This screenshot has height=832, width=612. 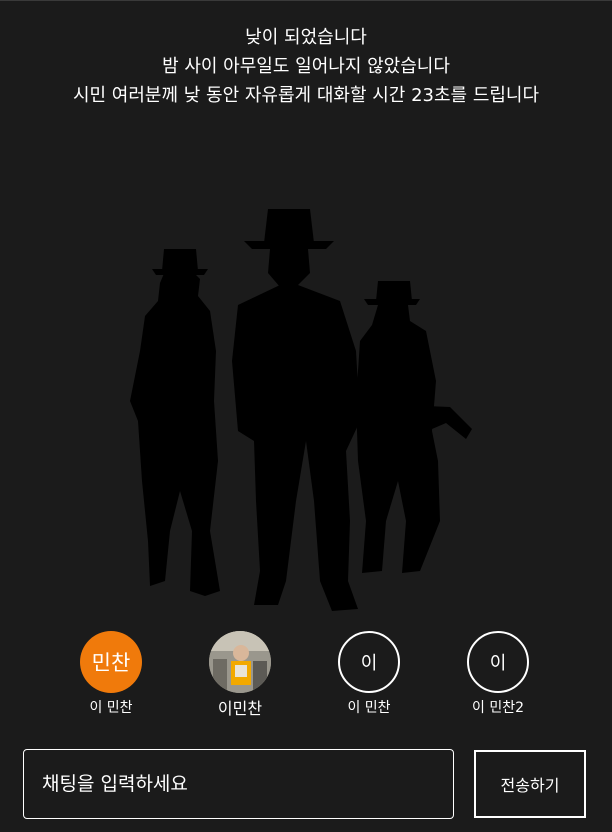 I want to click on player-card: 이 이 민찬2, so click(x=498, y=674).